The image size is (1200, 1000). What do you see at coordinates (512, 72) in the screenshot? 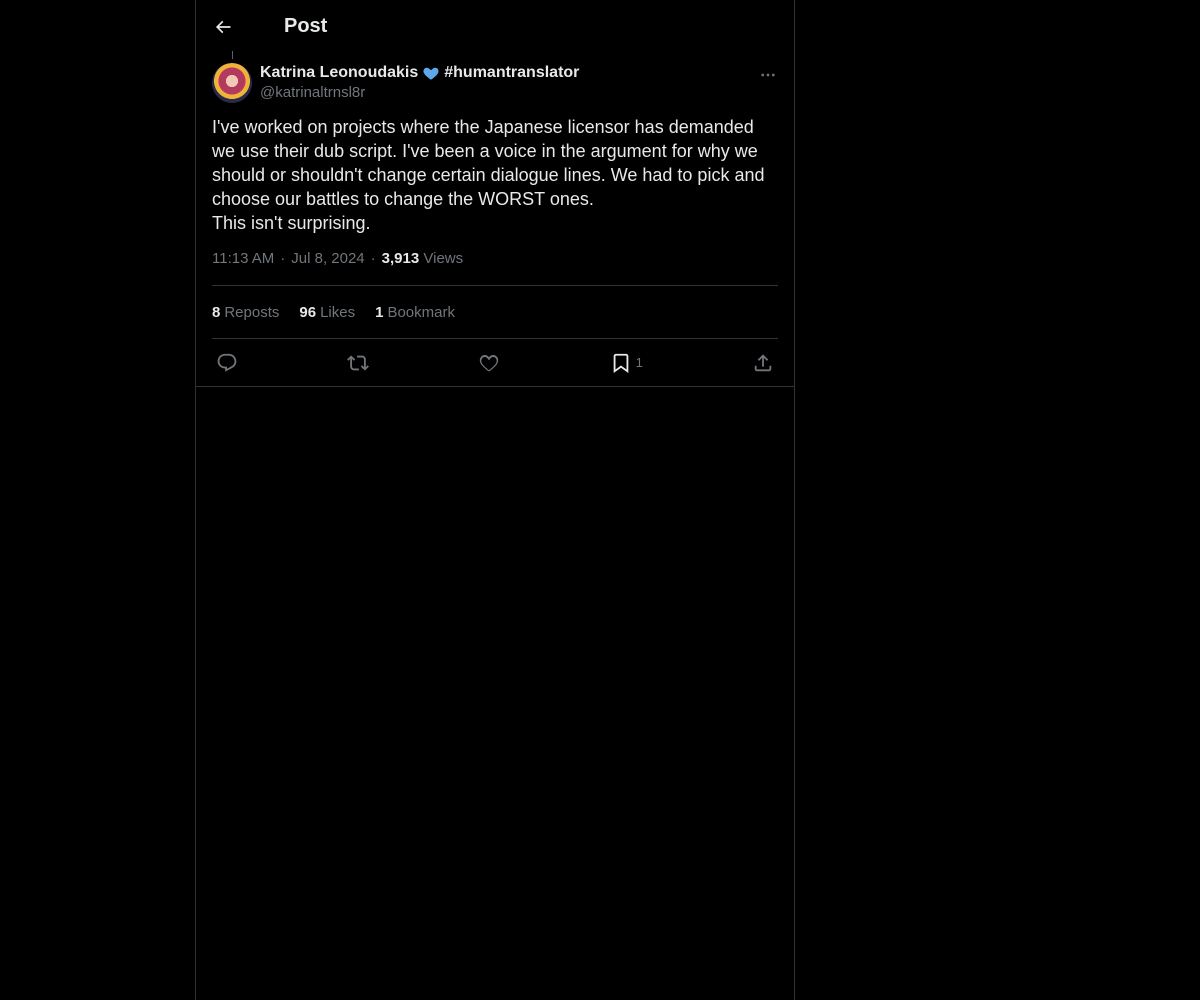
I see `author-hashtag: #humantranslator` at bounding box center [512, 72].